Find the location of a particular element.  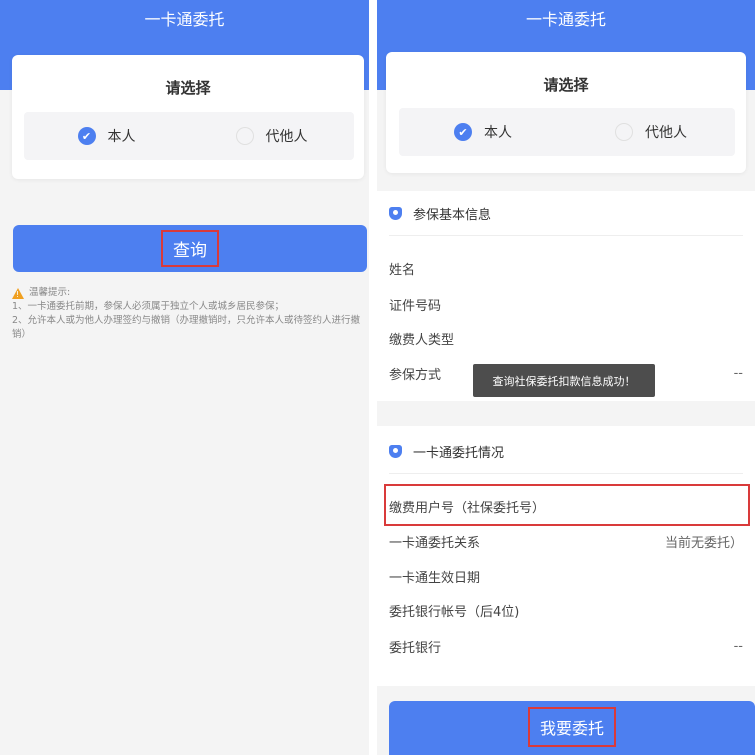

field-payer-type: 缴费人类型 is located at coordinates (566, 338).